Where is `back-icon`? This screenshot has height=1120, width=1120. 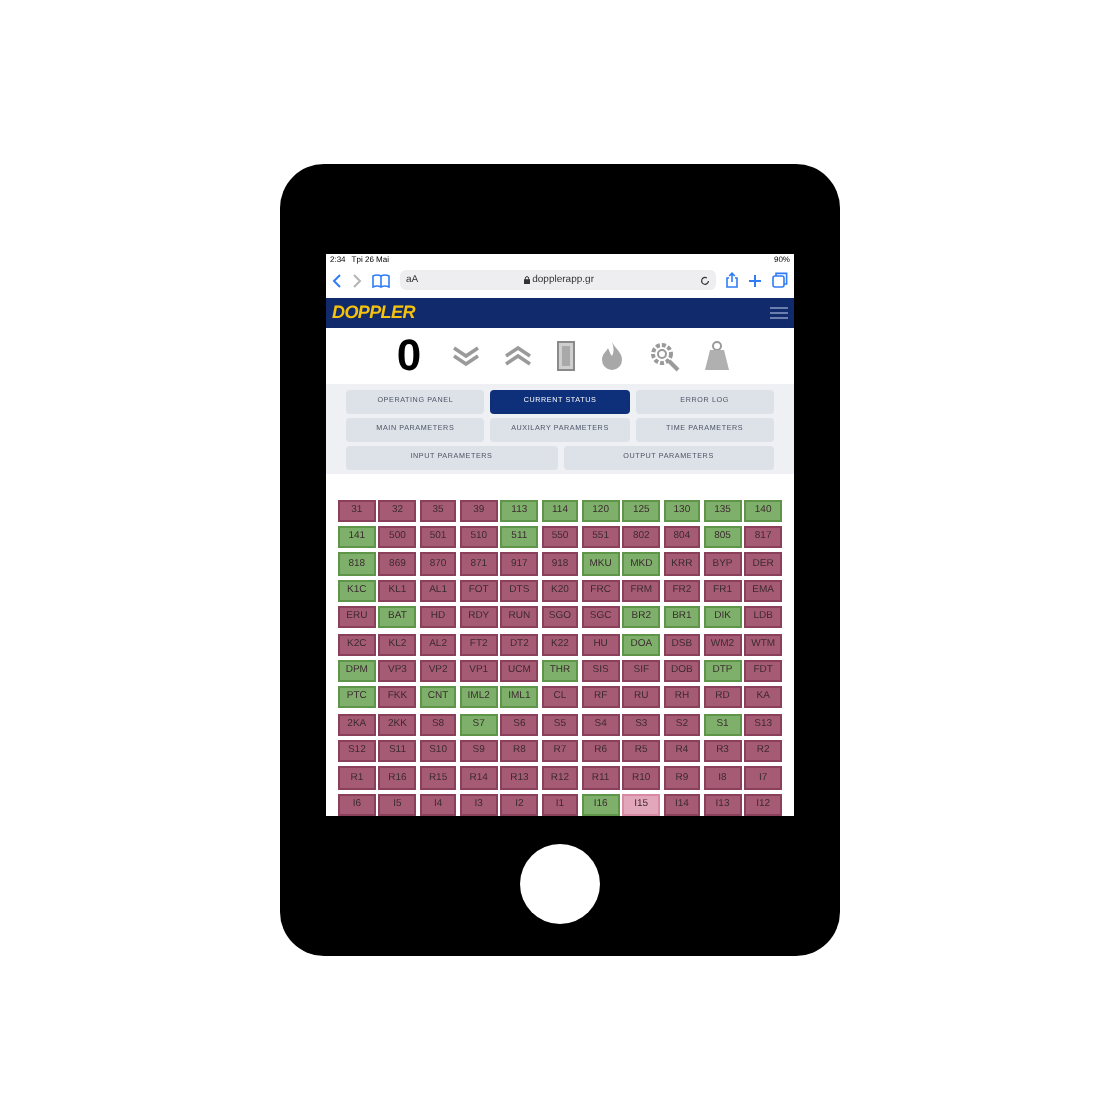
back-icon is located at coordinates (337, 280).